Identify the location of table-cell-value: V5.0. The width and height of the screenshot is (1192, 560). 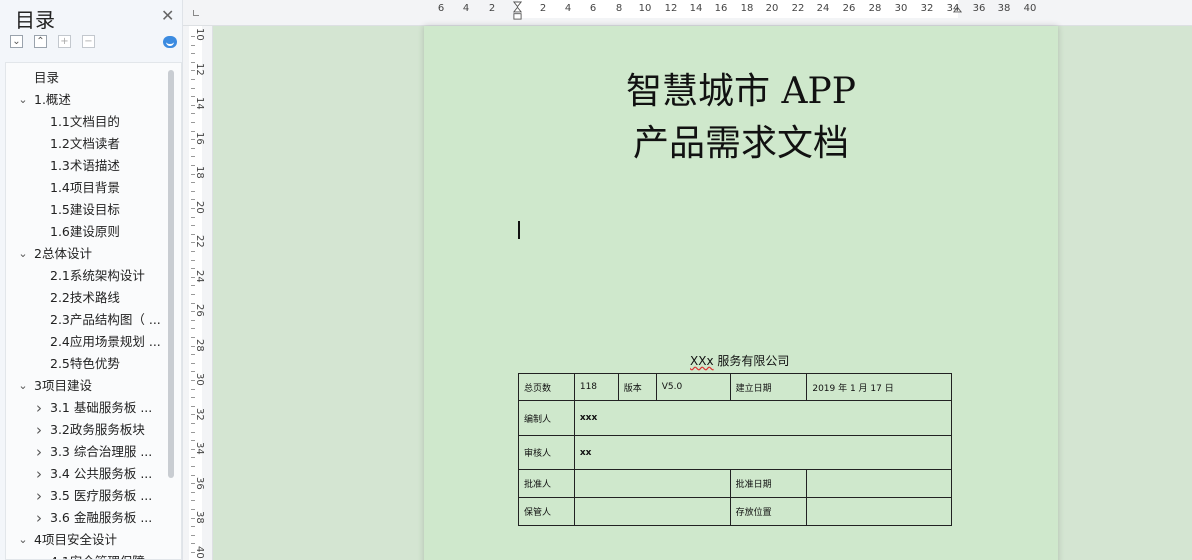
(693, 387).